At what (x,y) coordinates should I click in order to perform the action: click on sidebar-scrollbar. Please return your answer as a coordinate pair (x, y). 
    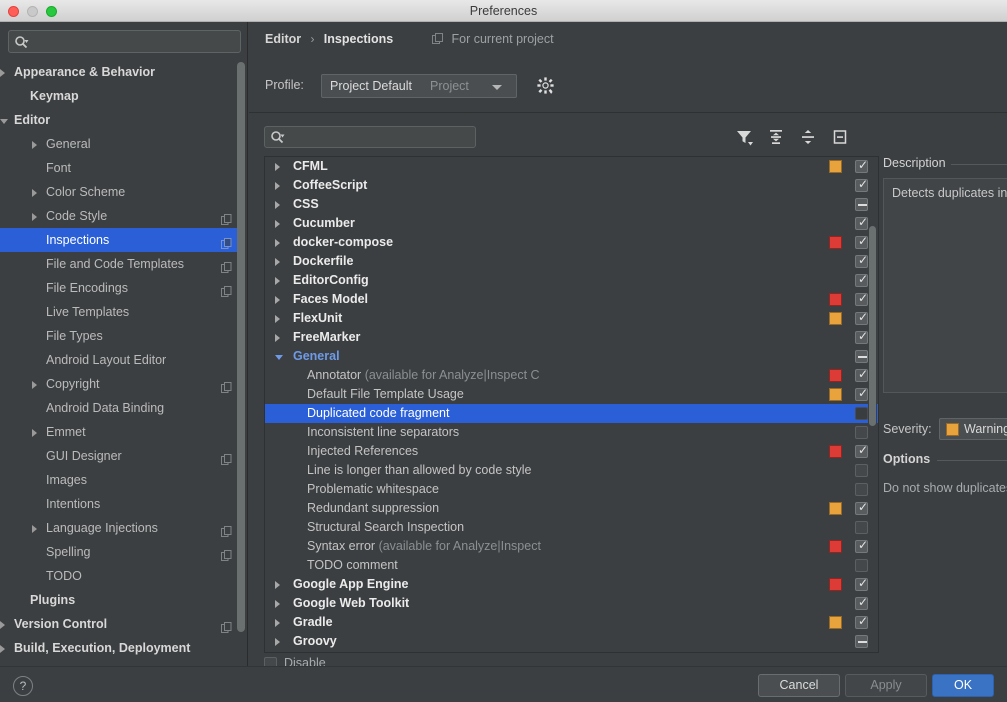
    Looking at the image, I should click on (241, 363).